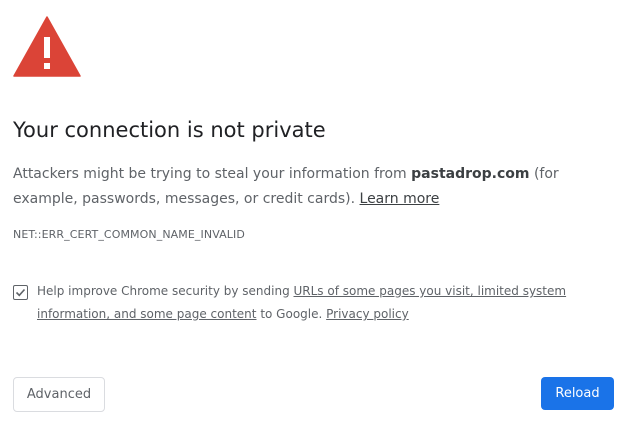 This screenshot has height=422, width=628. I want to click on warning-triangle-icon, so click(47, 46).